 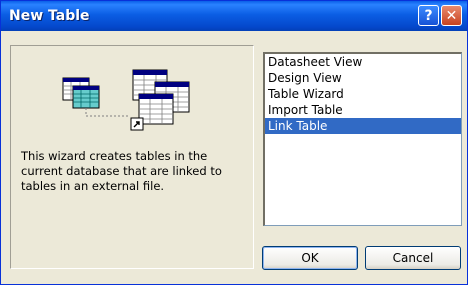 I want to click on help-icon: ?, so click(x=428, y=15).